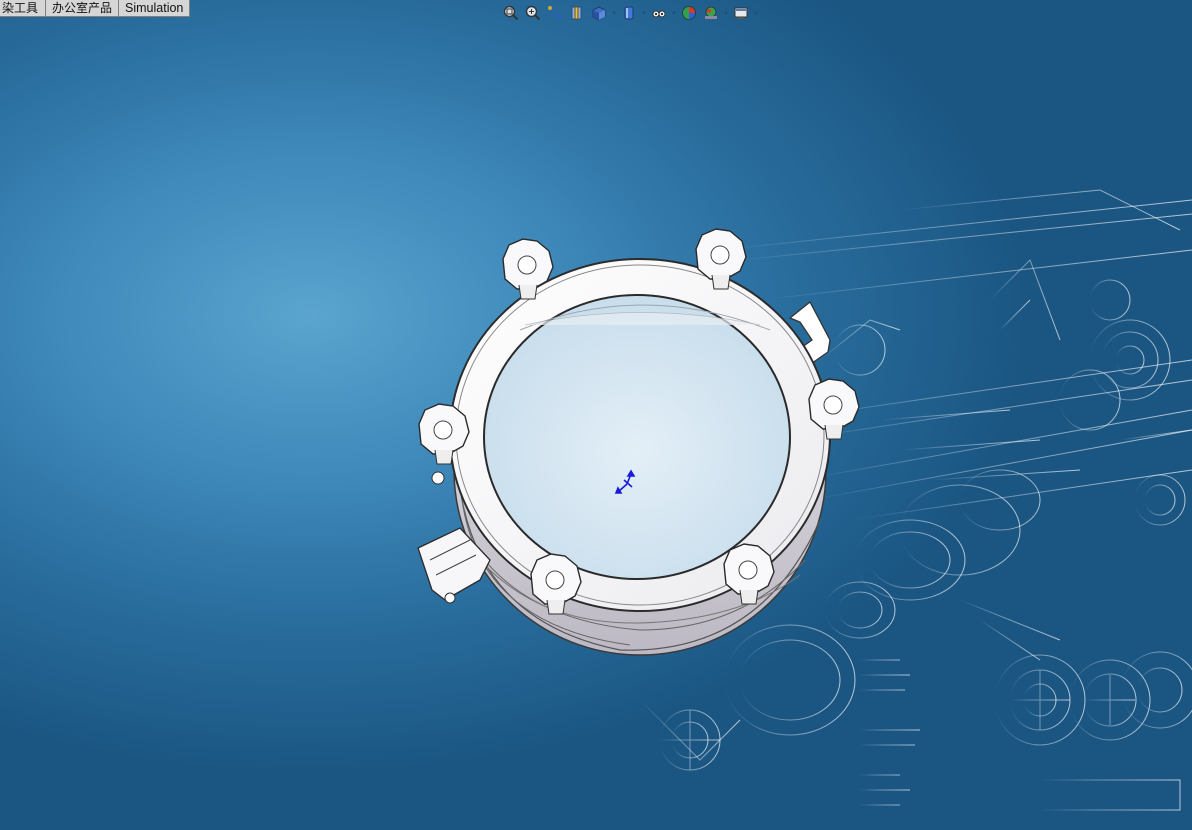 This screenshot has width=1192, height=830. What do you see at coordinates (155, 8) in the screenshot?
I see `tab-simulation: Simulation` at bounding box center [155, 8].